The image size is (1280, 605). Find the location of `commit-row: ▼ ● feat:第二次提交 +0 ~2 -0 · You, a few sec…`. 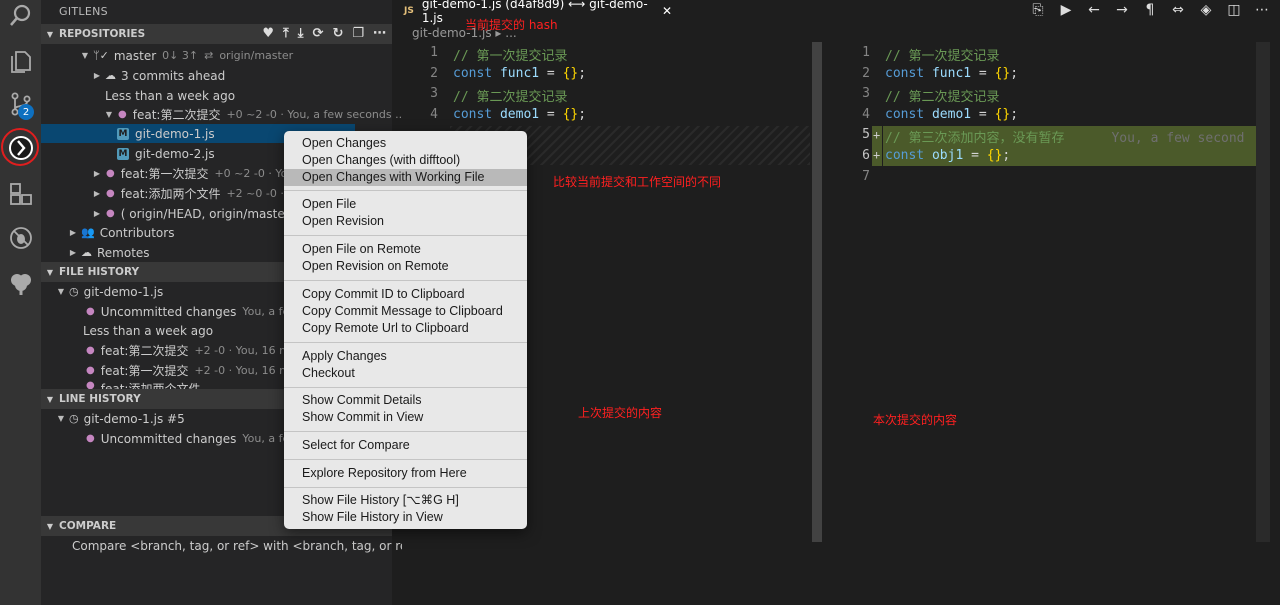

commit-row: ▼ ● feat:第二次提交 +0 ~2 -0 · You, a few sec… is located at coordinates (247, 114).